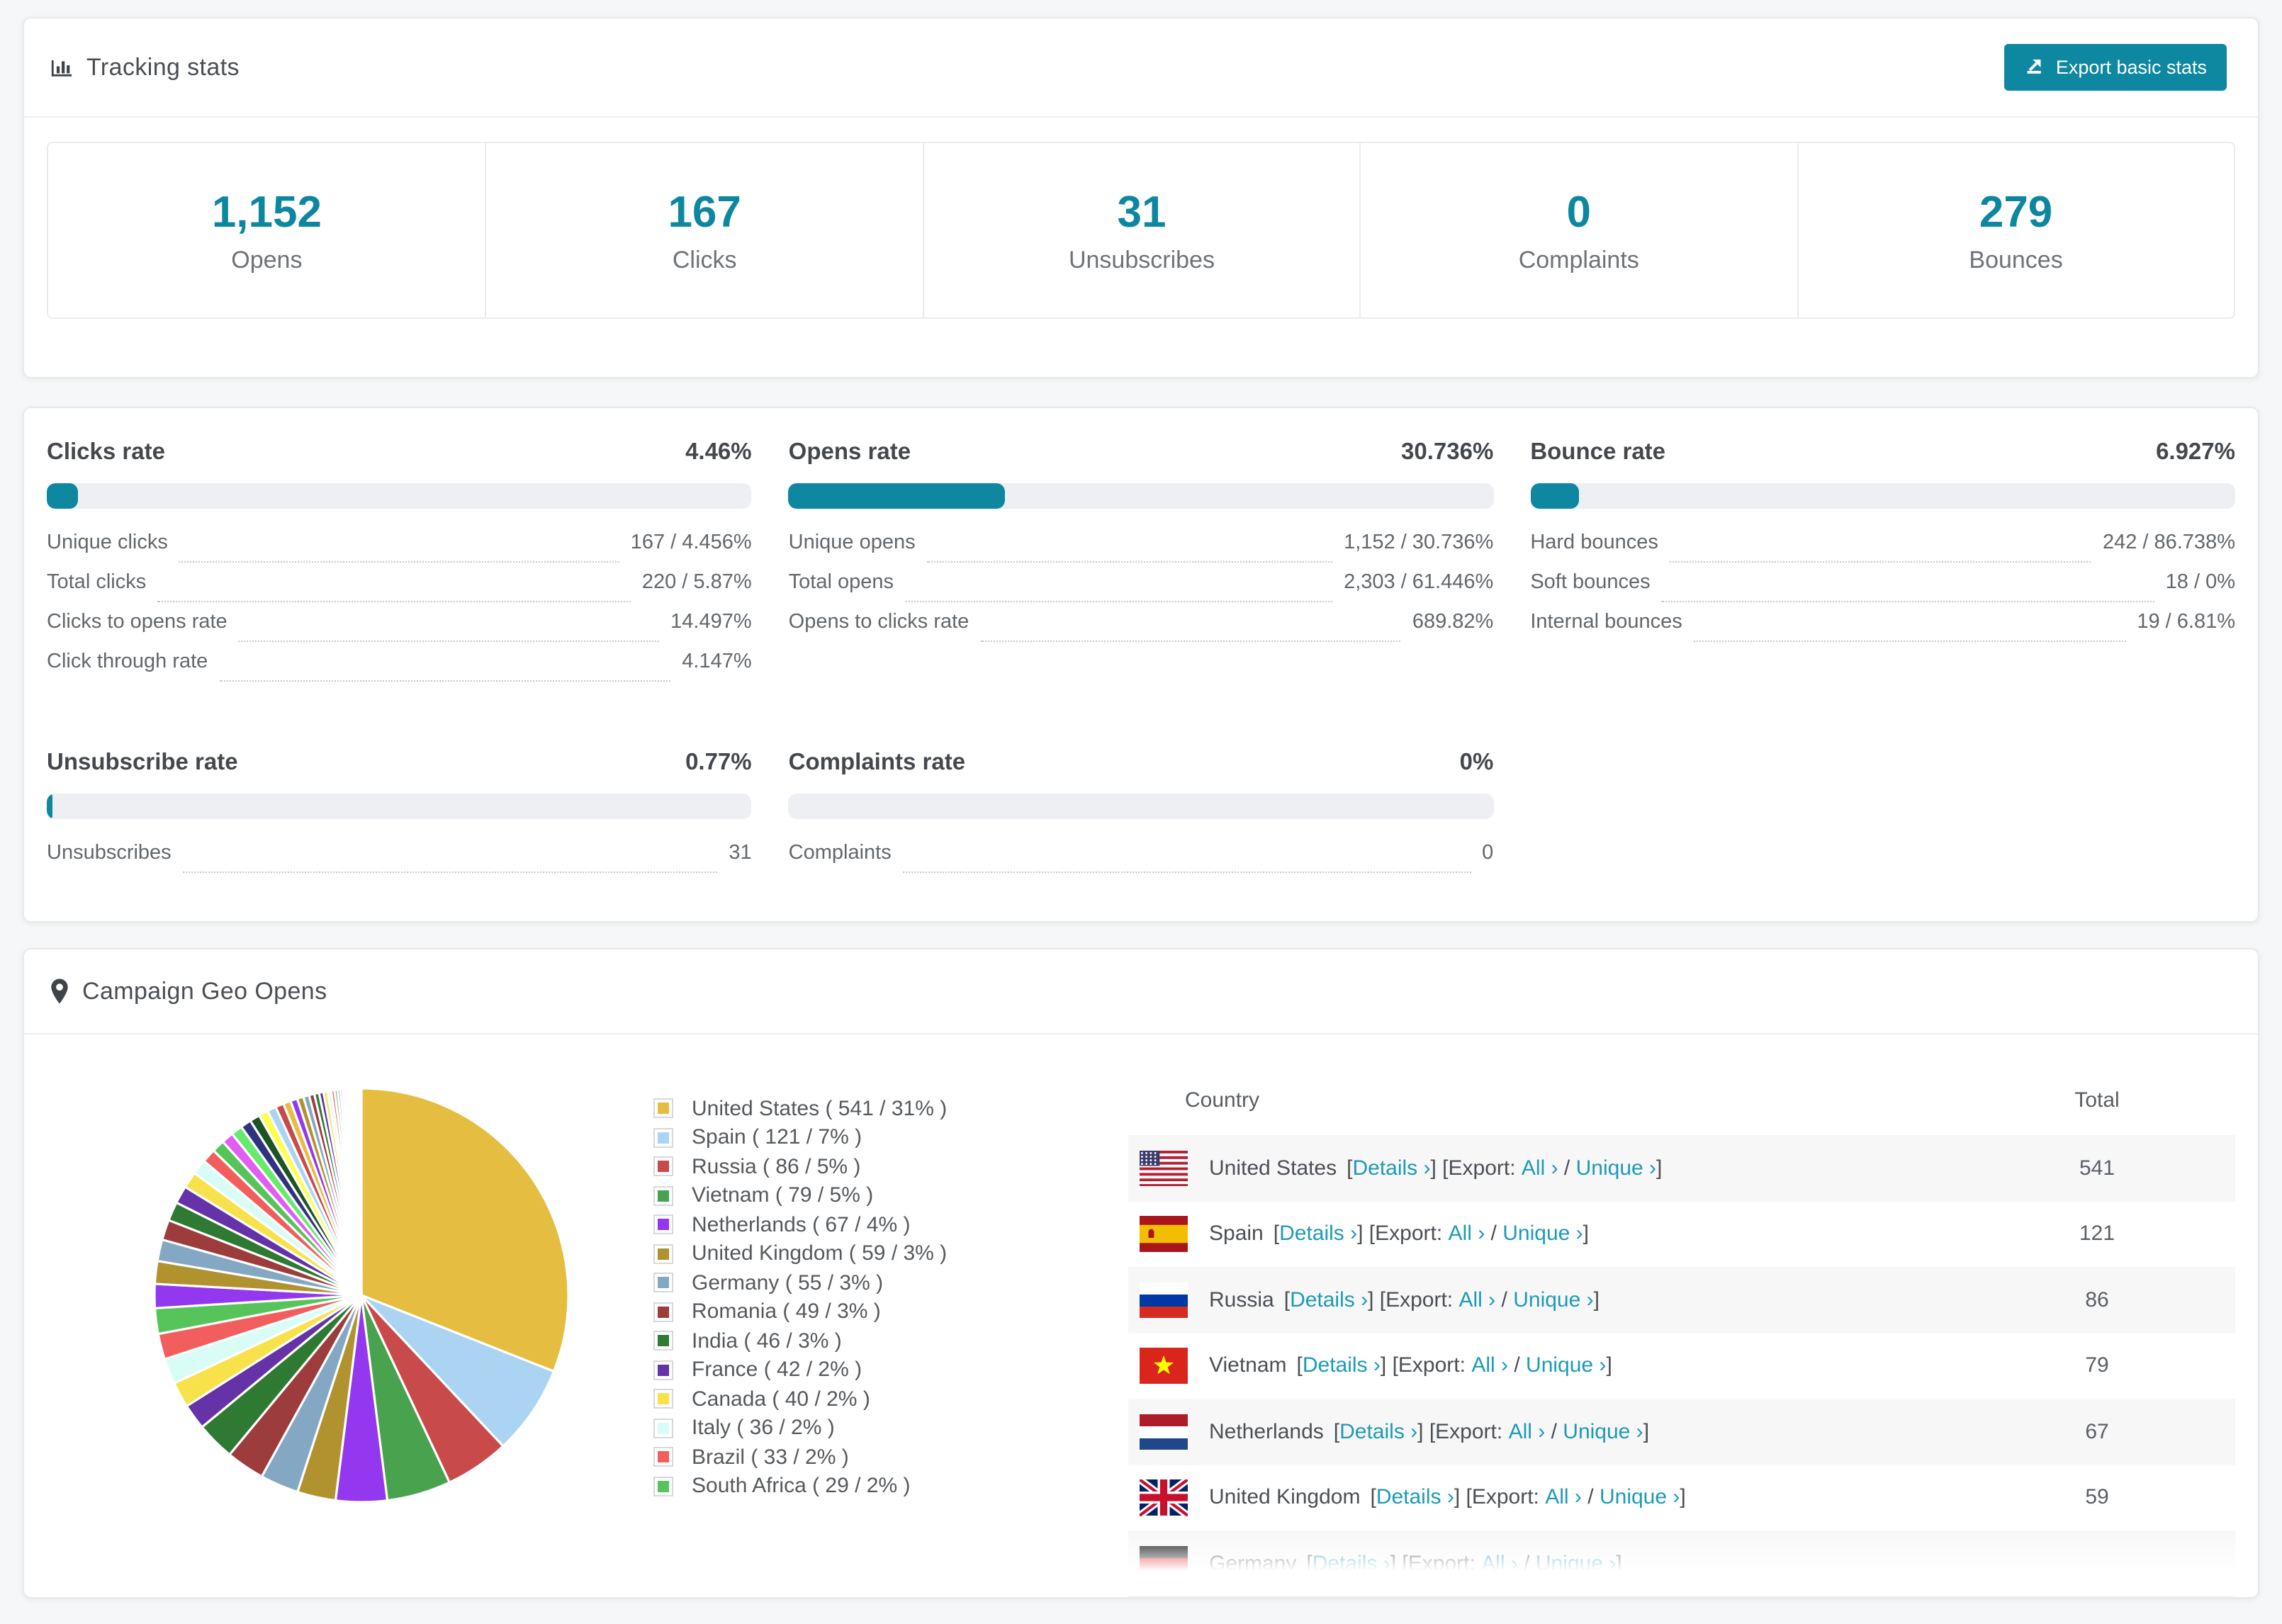  Describe the element at coordinates (1419, 582) in the screenshot. I see `rate-detail-value: 2,303 / 61.446%` at that location.